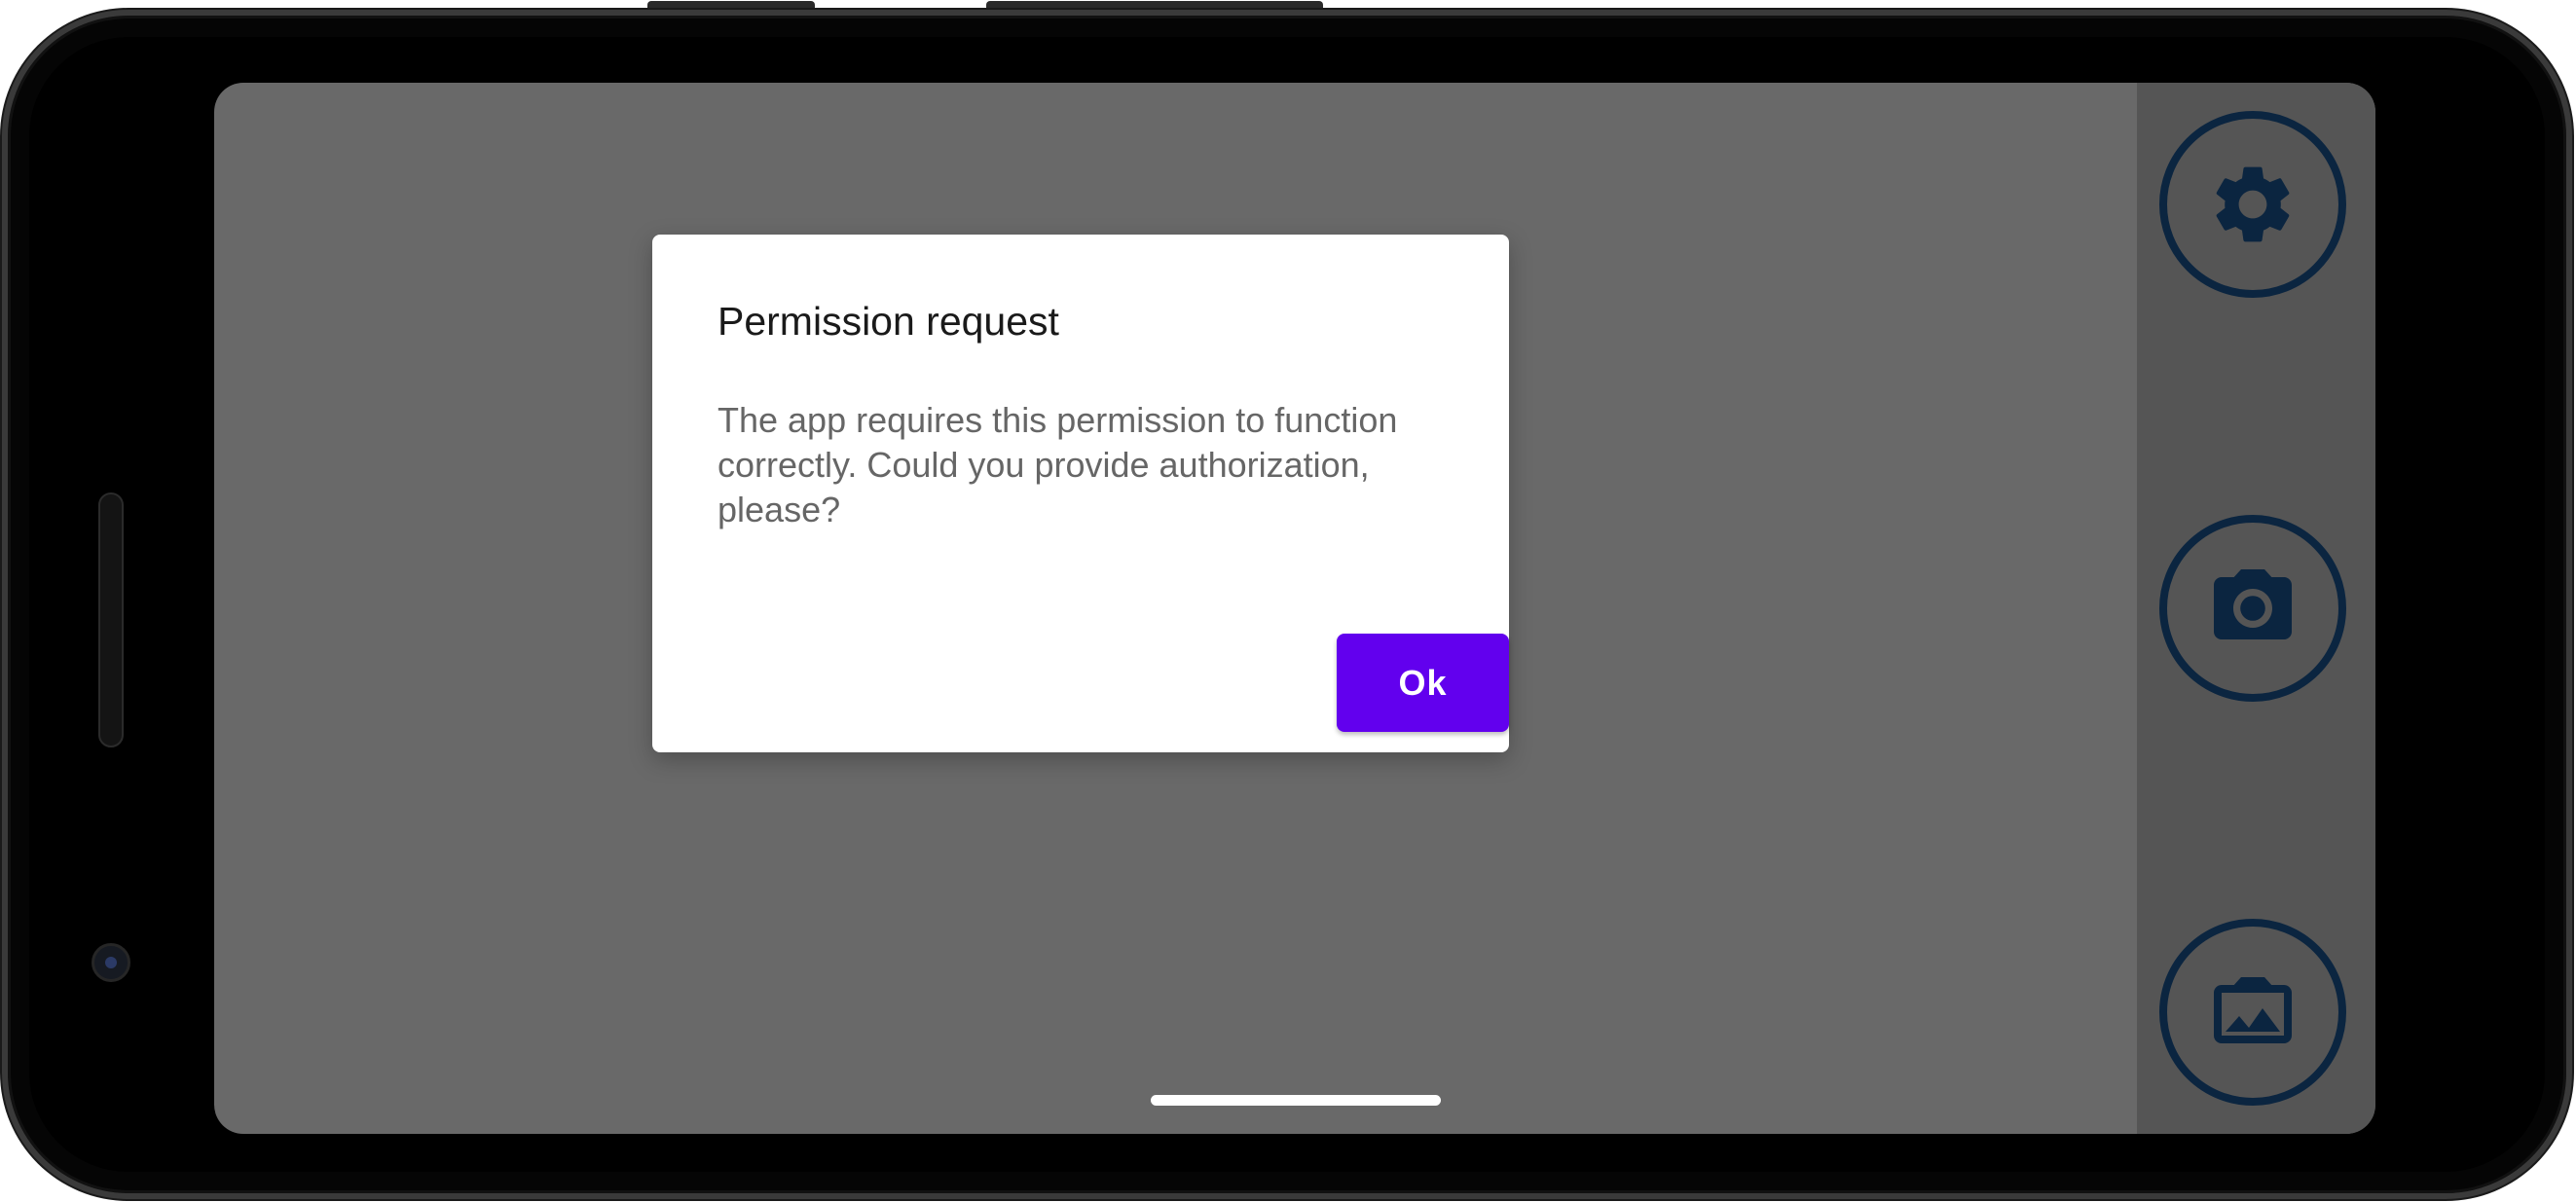 This screenshot has height=1202, width=2576. I want to click on earpiece-speaker, so click(111, 619).